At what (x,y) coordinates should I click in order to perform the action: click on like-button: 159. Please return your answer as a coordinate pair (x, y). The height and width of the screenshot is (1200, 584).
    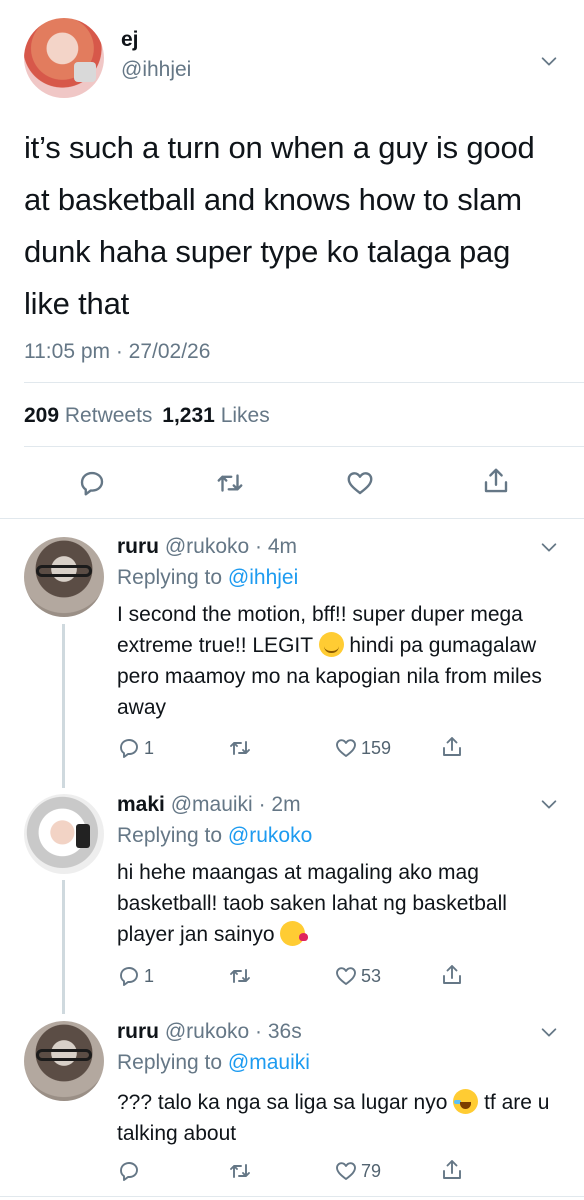
    Looking at the image, I should click on (362, 748).